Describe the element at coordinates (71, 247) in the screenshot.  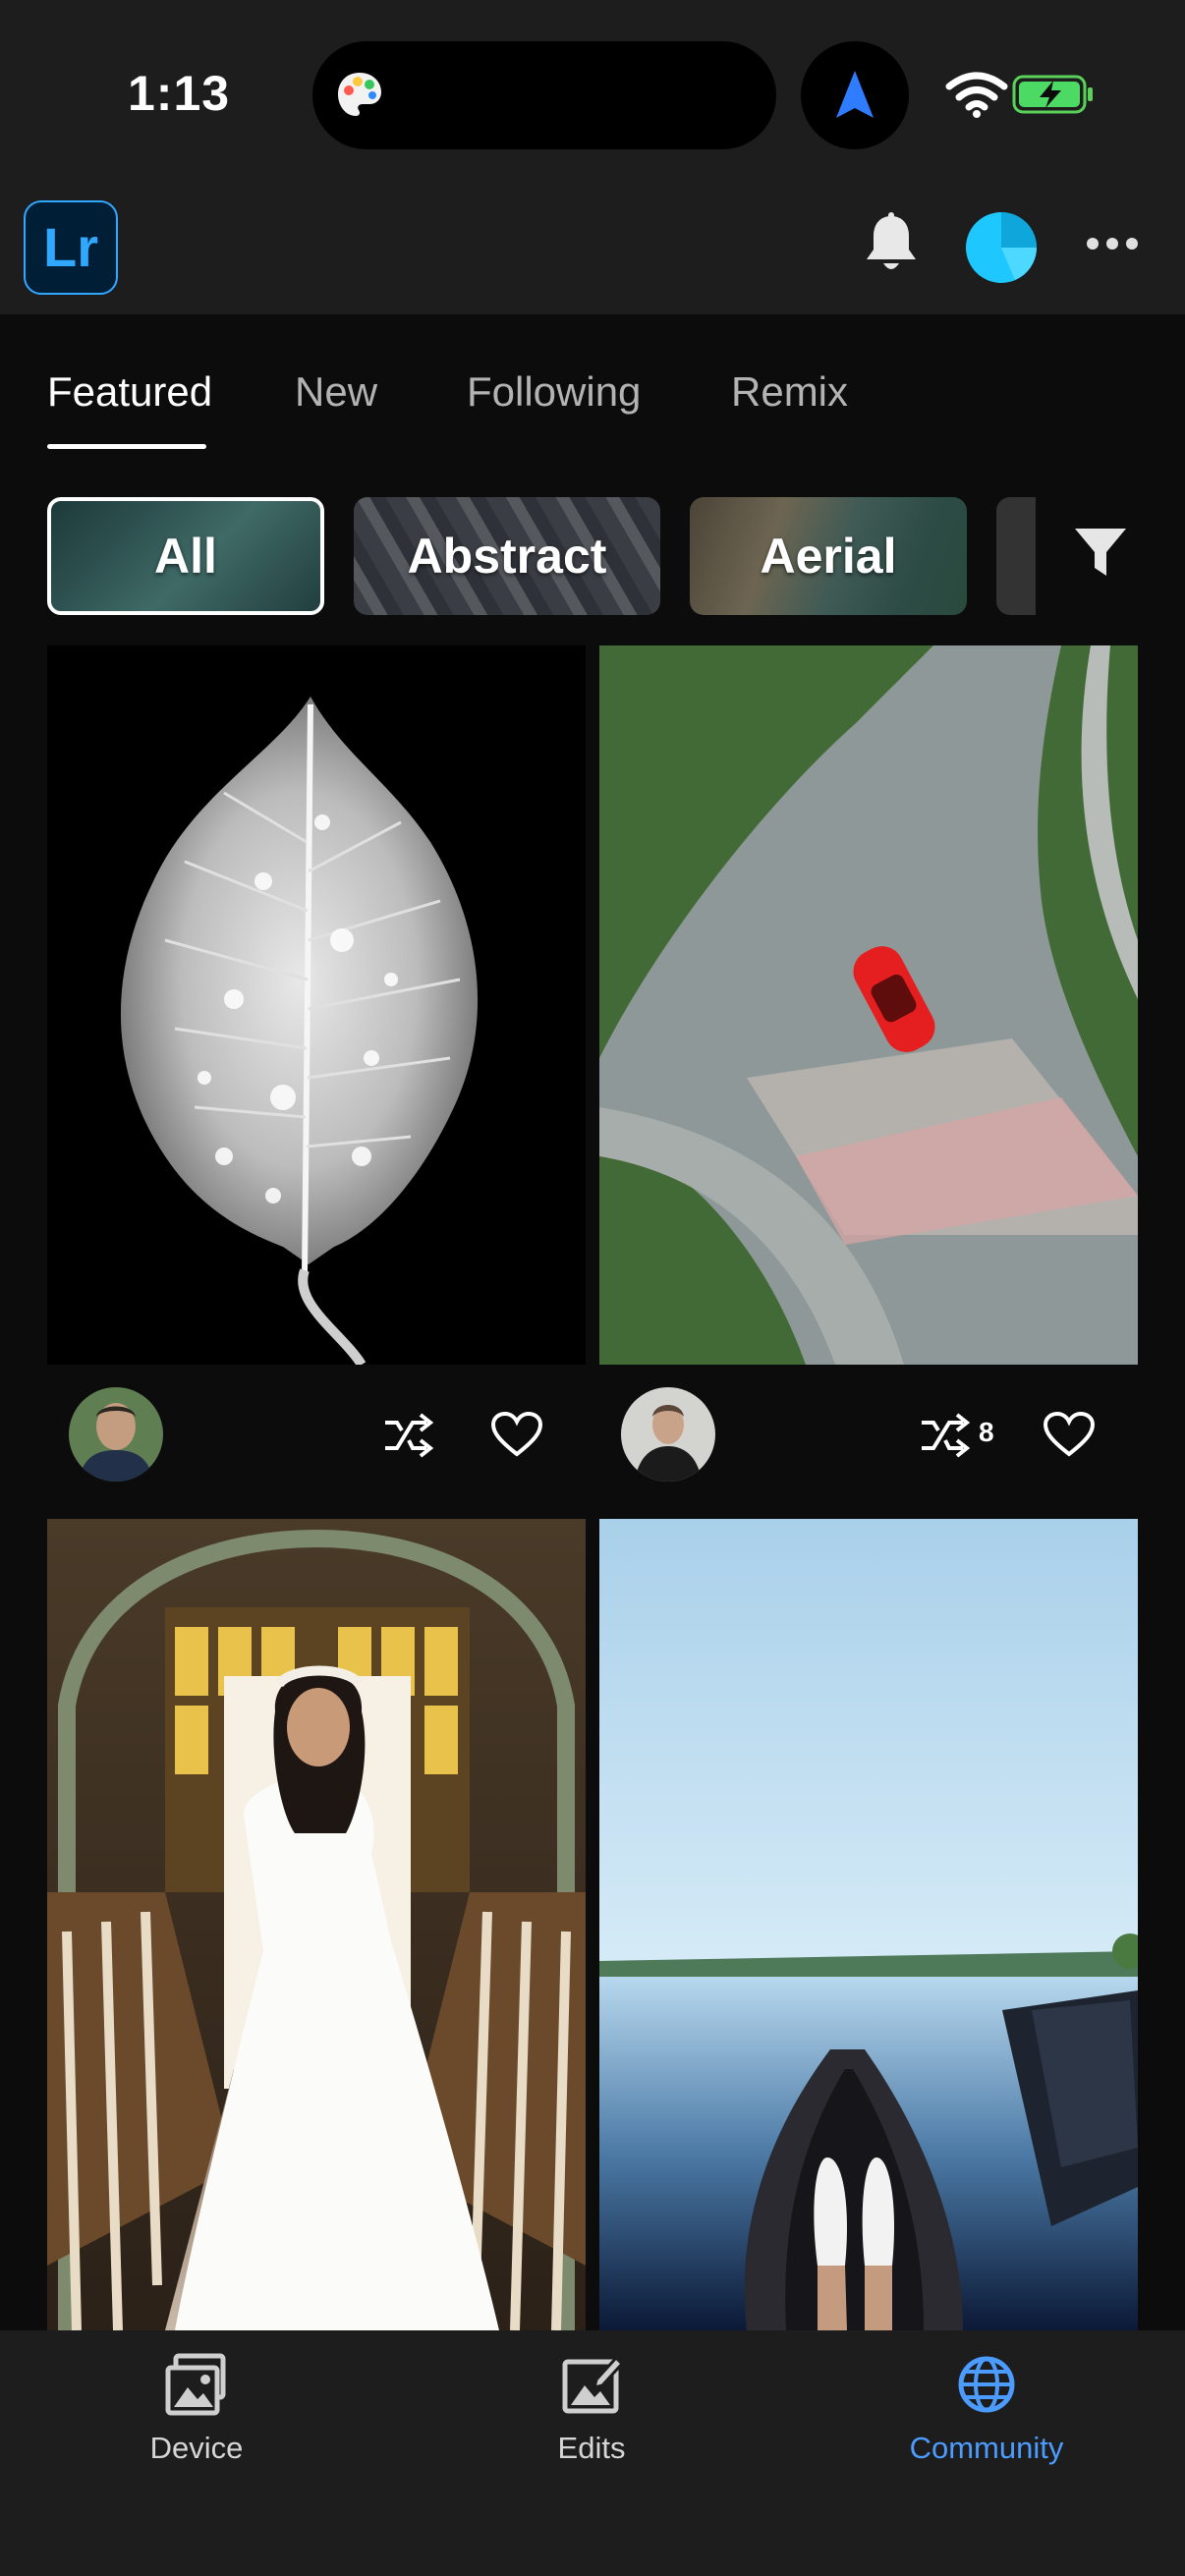
I see `lightroom-logo: Lr` at that location.